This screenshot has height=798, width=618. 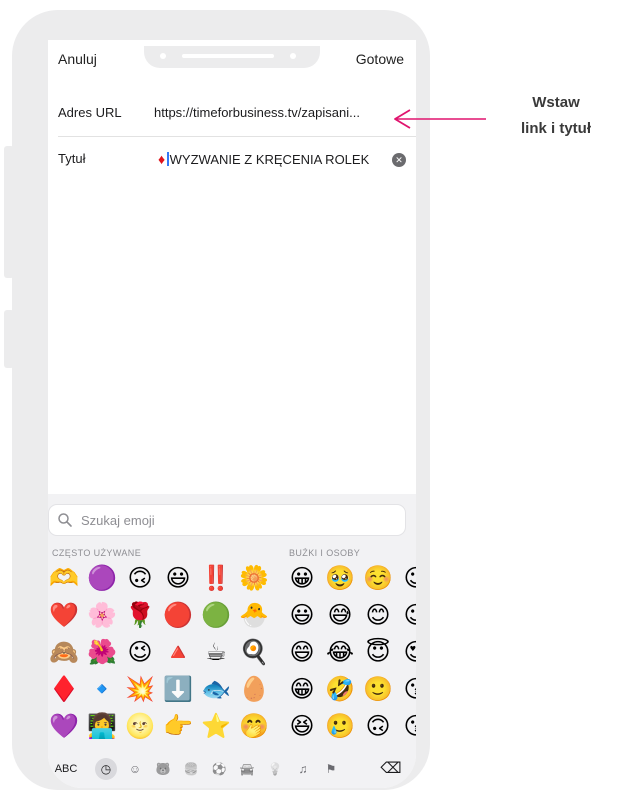 What do you see at coordinates (216, 615) in the screenshot?
I see `emoji-key: 🟢` at bounding box center [216, 615].